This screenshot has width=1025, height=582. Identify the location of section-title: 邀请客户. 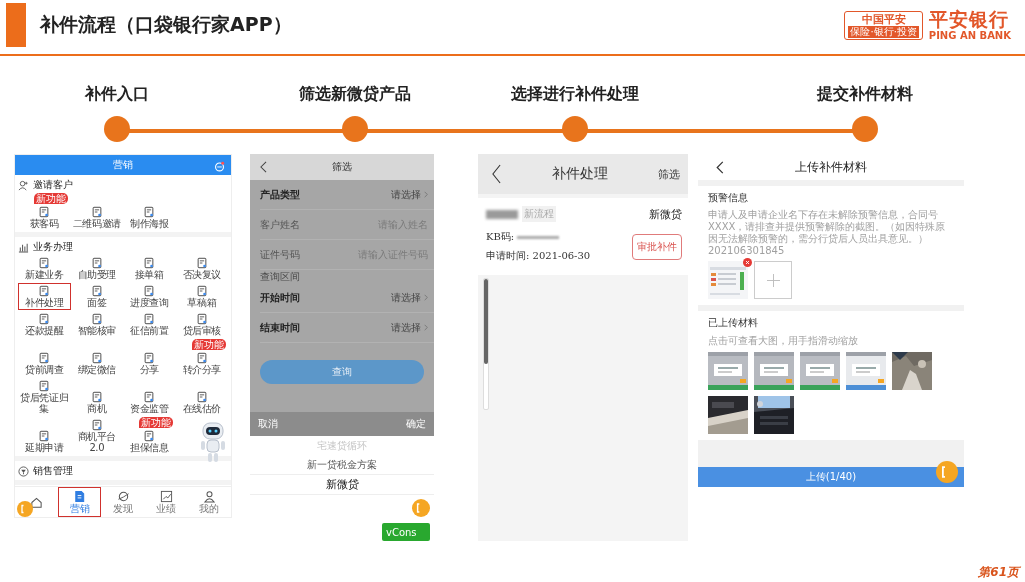
(53, 185).